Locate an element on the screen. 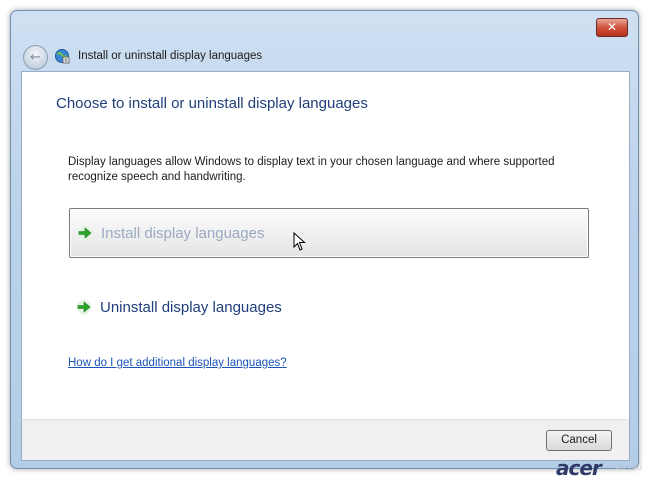 The image size is (651, 481). close-button: ✕ is located at coordinates (612, 27).